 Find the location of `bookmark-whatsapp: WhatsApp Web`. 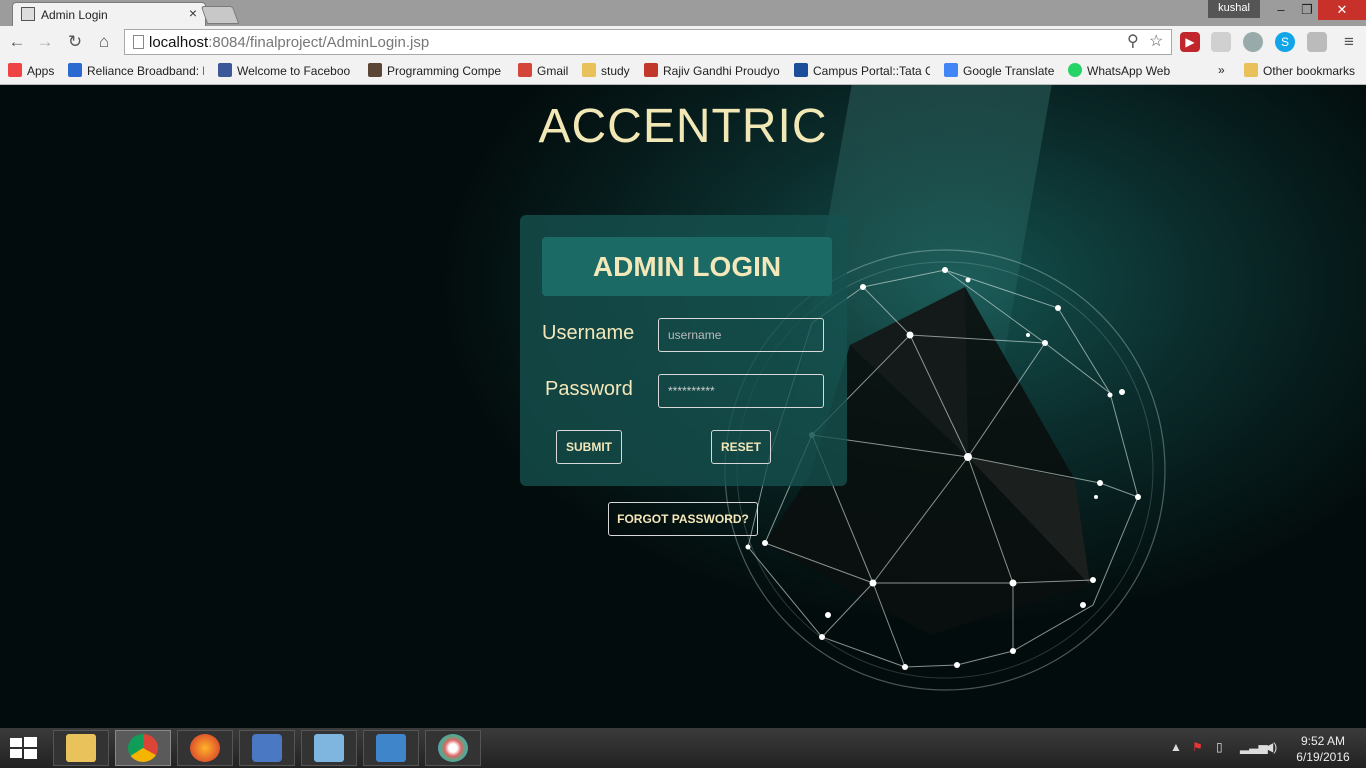

bookmark-whatsapp: WhatsApp Web is located at coordinates (1120, 70).